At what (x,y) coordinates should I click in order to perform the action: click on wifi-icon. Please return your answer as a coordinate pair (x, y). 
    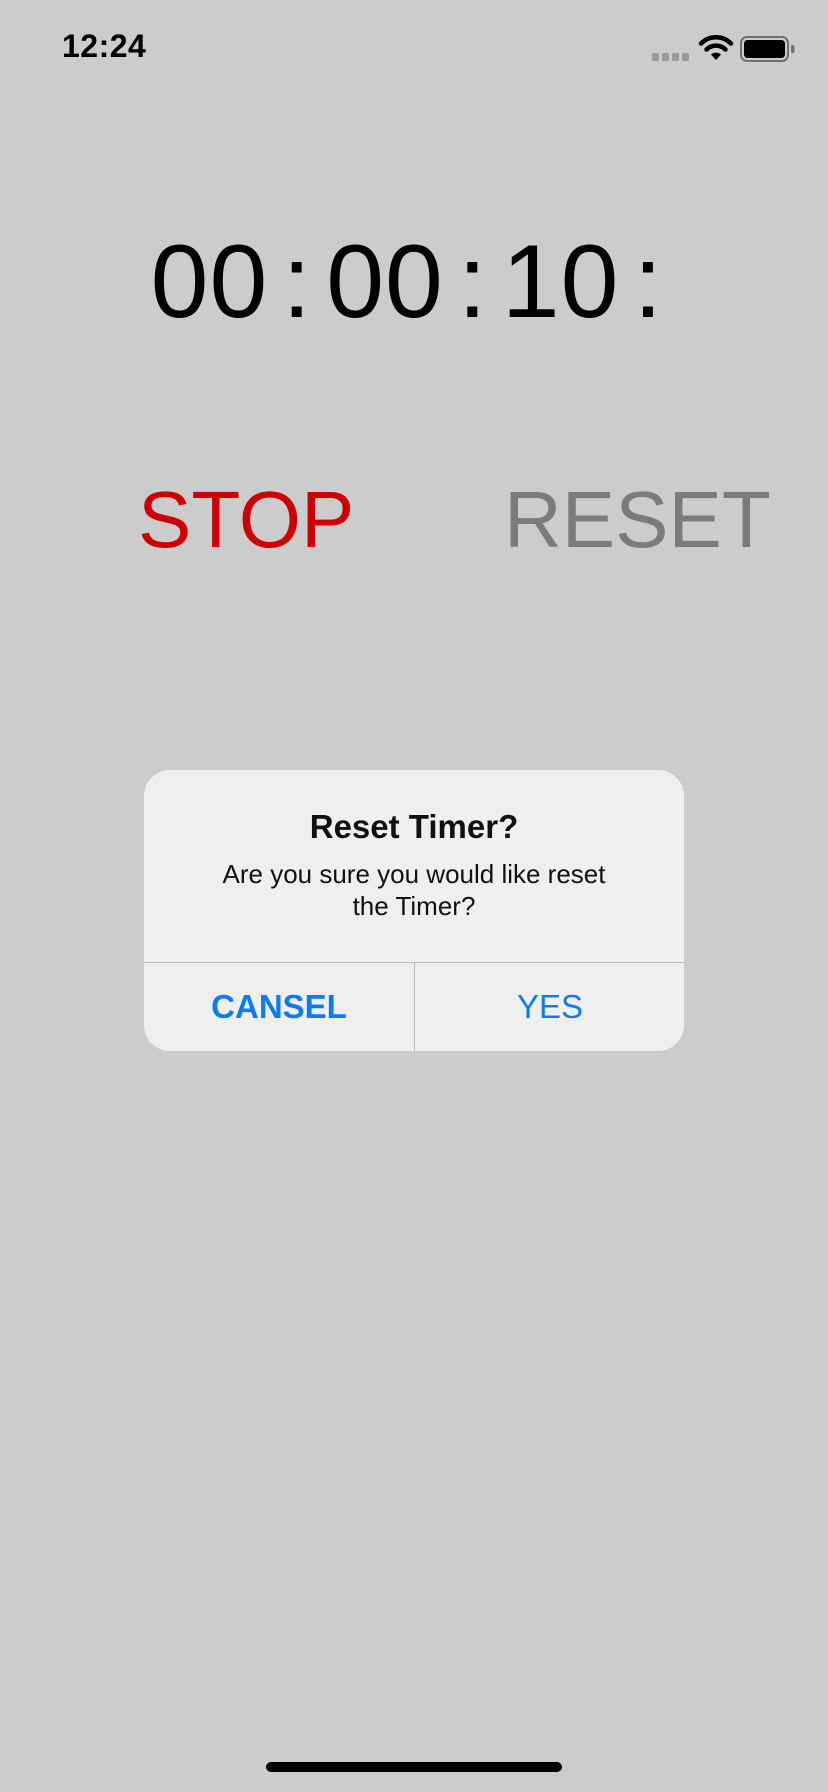
    Looking at the image, I should click on (716, 47).